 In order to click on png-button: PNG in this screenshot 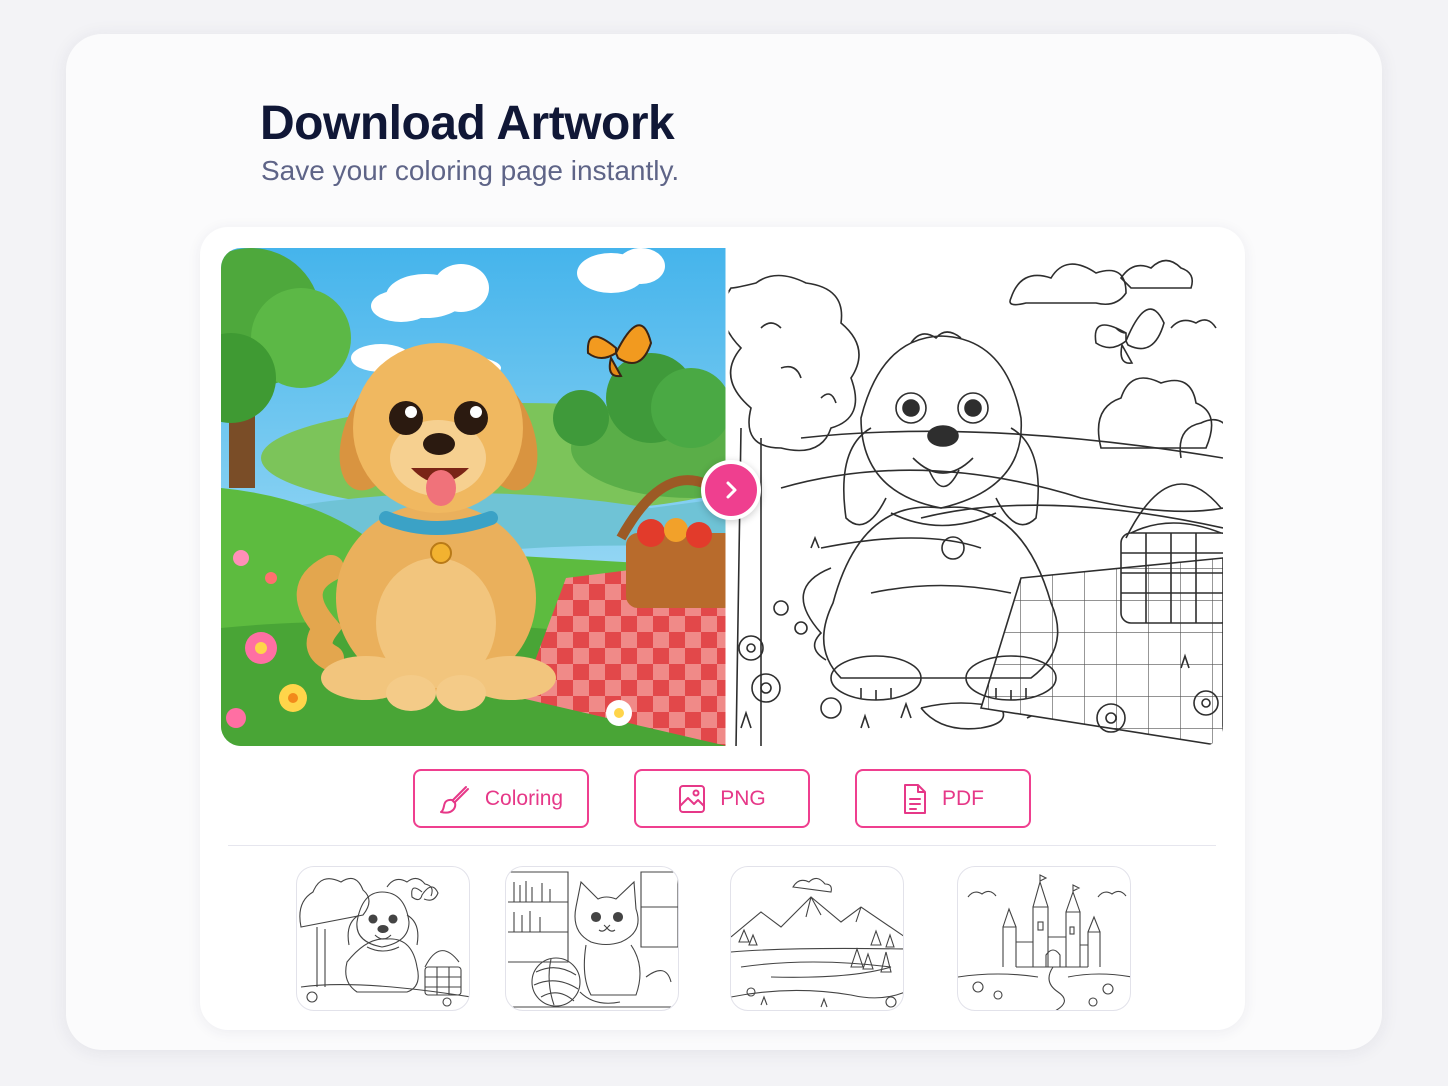, I will do `click(722, 798)`.